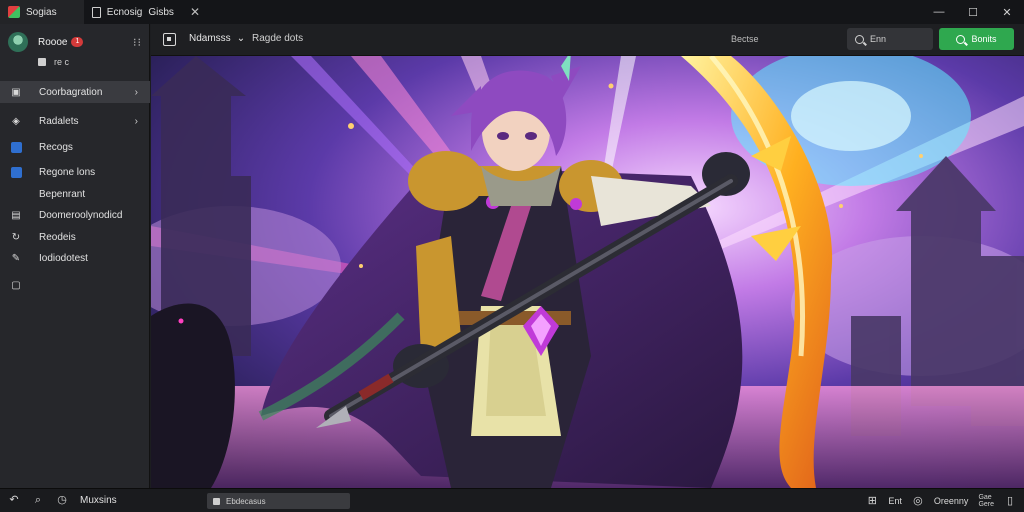  Describe the element at coordinates (587, 40) in the screenshot. I see `top-toolbar: Ndamsss ⌄ Ragde dots Bectse Enn Bonits` at that location.